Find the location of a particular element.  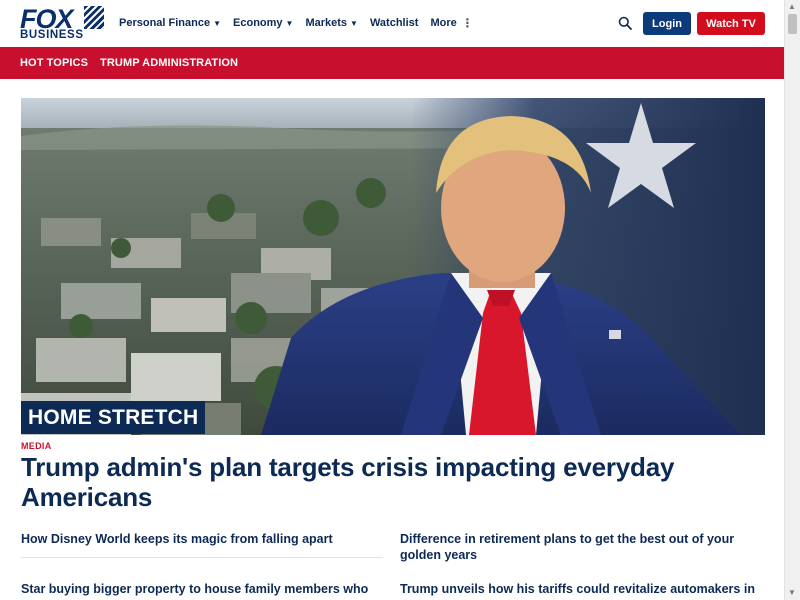

nav-personal-finance: Personal Finance ▼ is located at coordinates (170, 23).